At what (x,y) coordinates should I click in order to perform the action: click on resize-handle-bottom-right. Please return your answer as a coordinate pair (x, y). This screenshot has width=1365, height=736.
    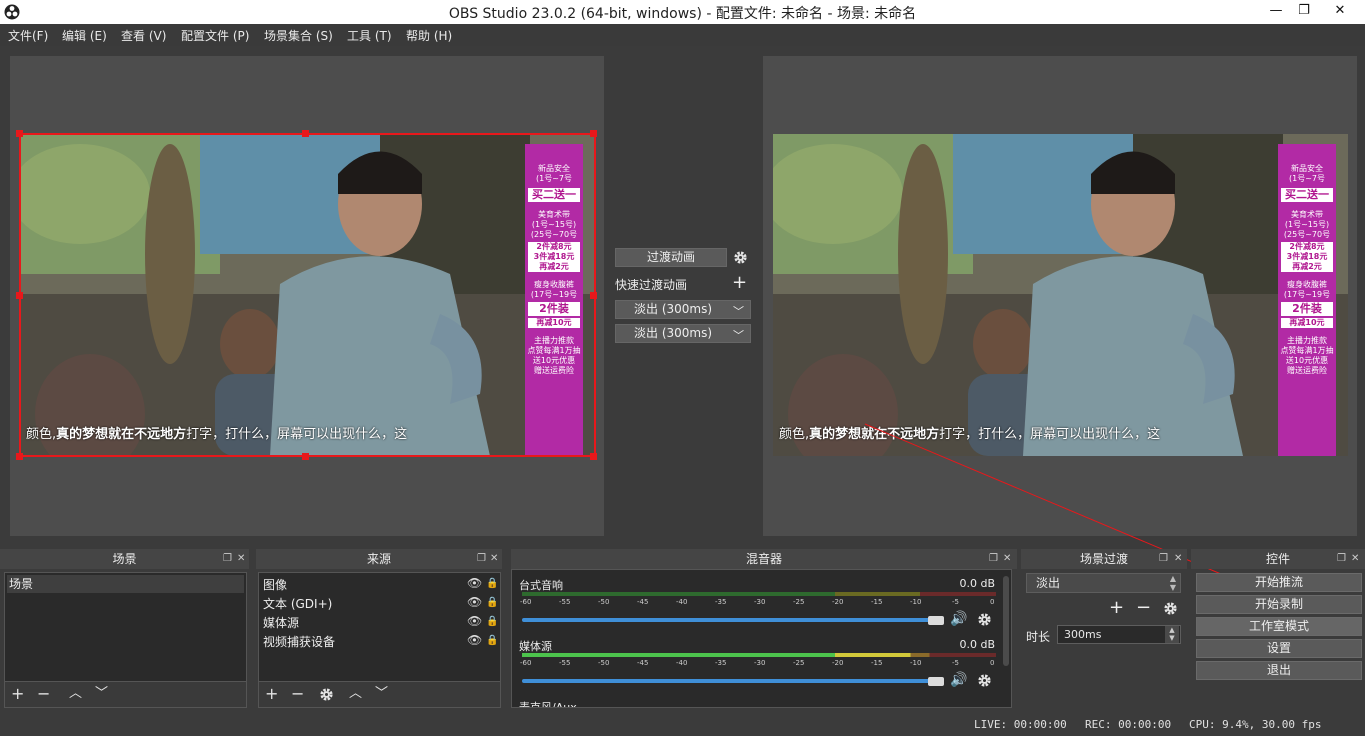
    Looking at the image, I should click on (593, 456).